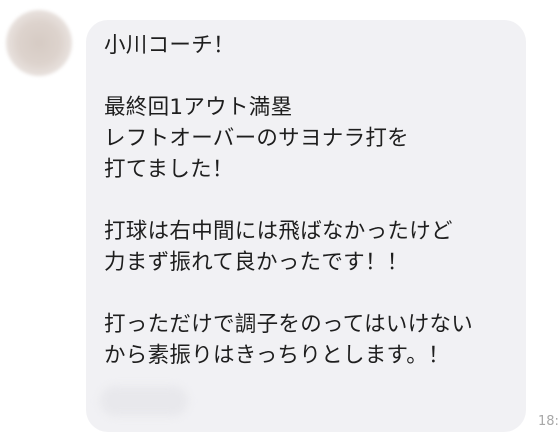 Image resolution: width=558 pixels, height=447 pixels. What do you see at coordinates (313, 247) in the screenshot?
I see `message-paragraph-3: 打球は右中間には飛ばなかったけど 力まず振れて良かったです！！` at bounding box center [313, 247].